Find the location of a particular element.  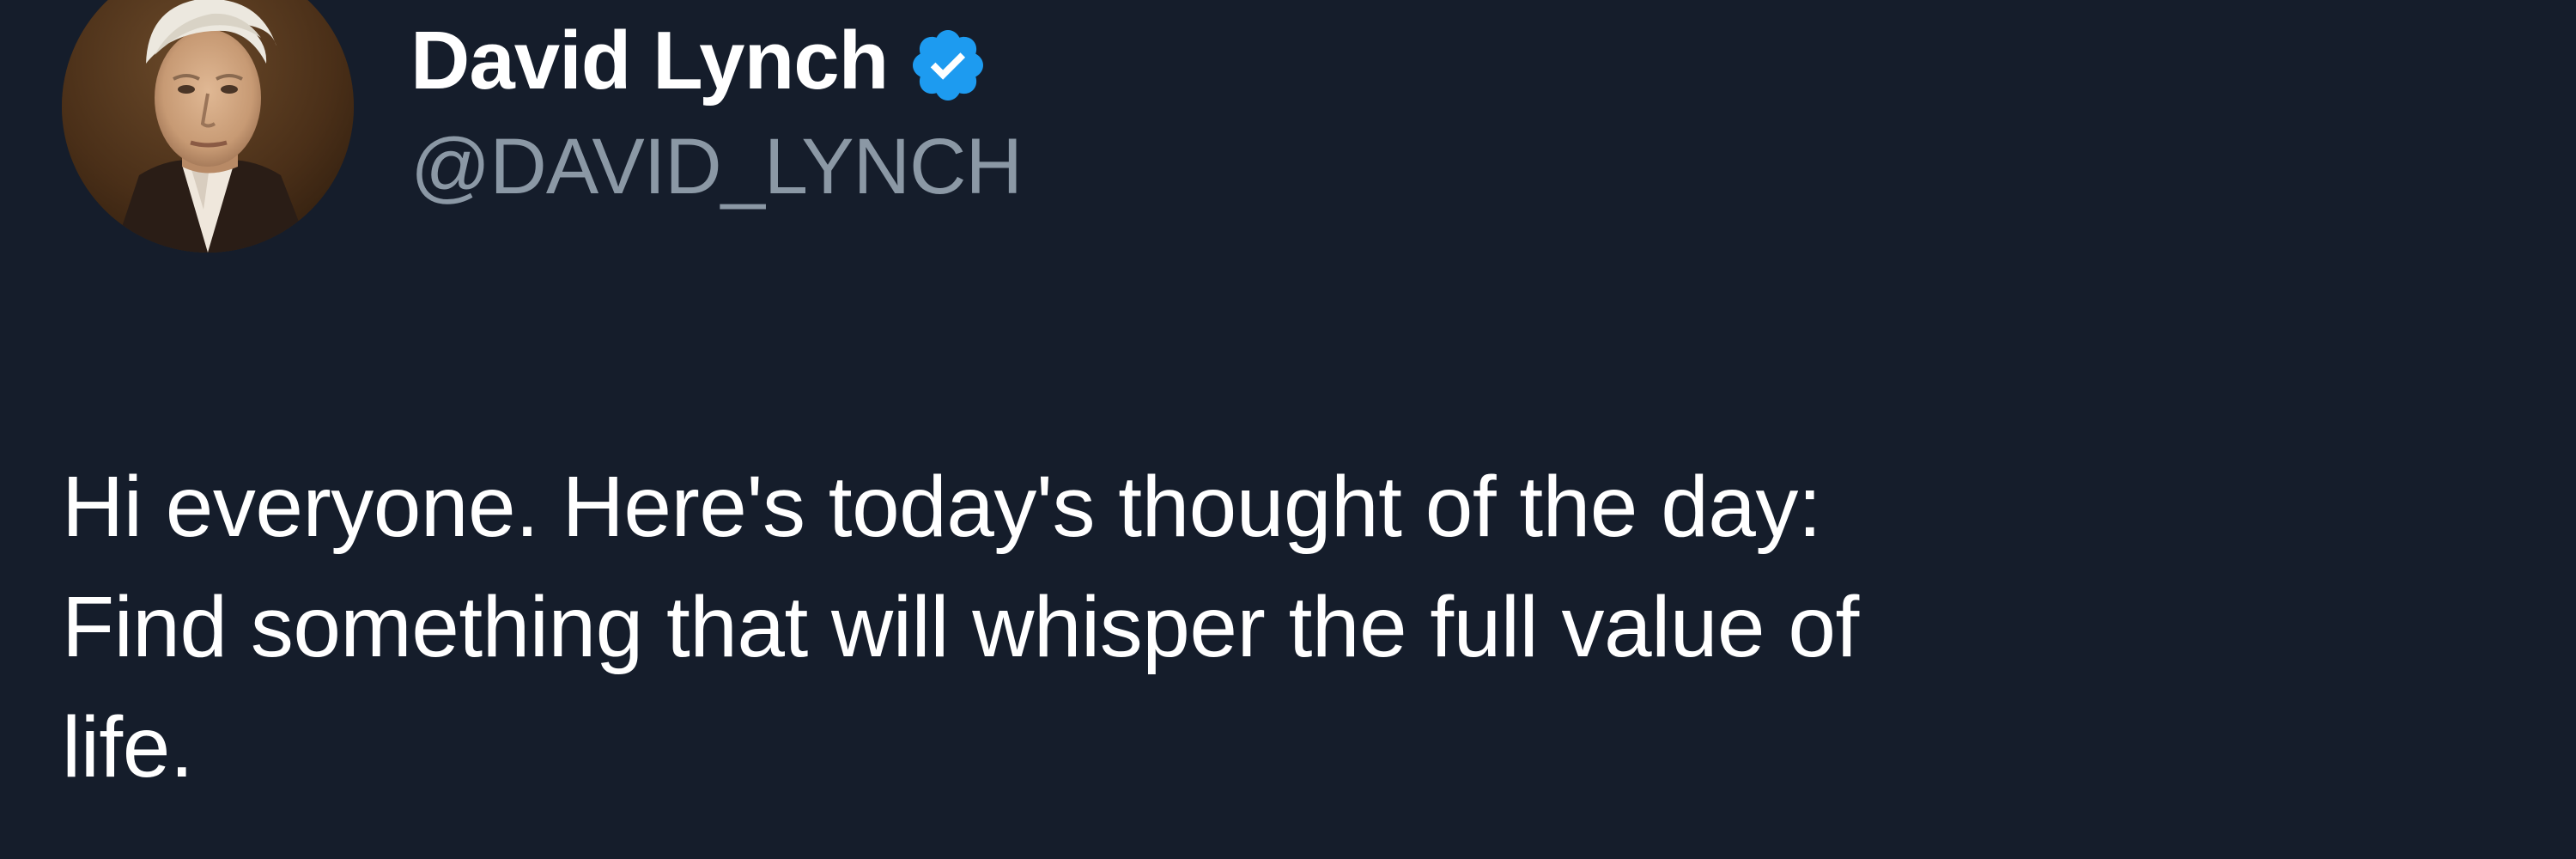

author-handle: @DAVID_LYNCH is located at coordinates (716, 167).